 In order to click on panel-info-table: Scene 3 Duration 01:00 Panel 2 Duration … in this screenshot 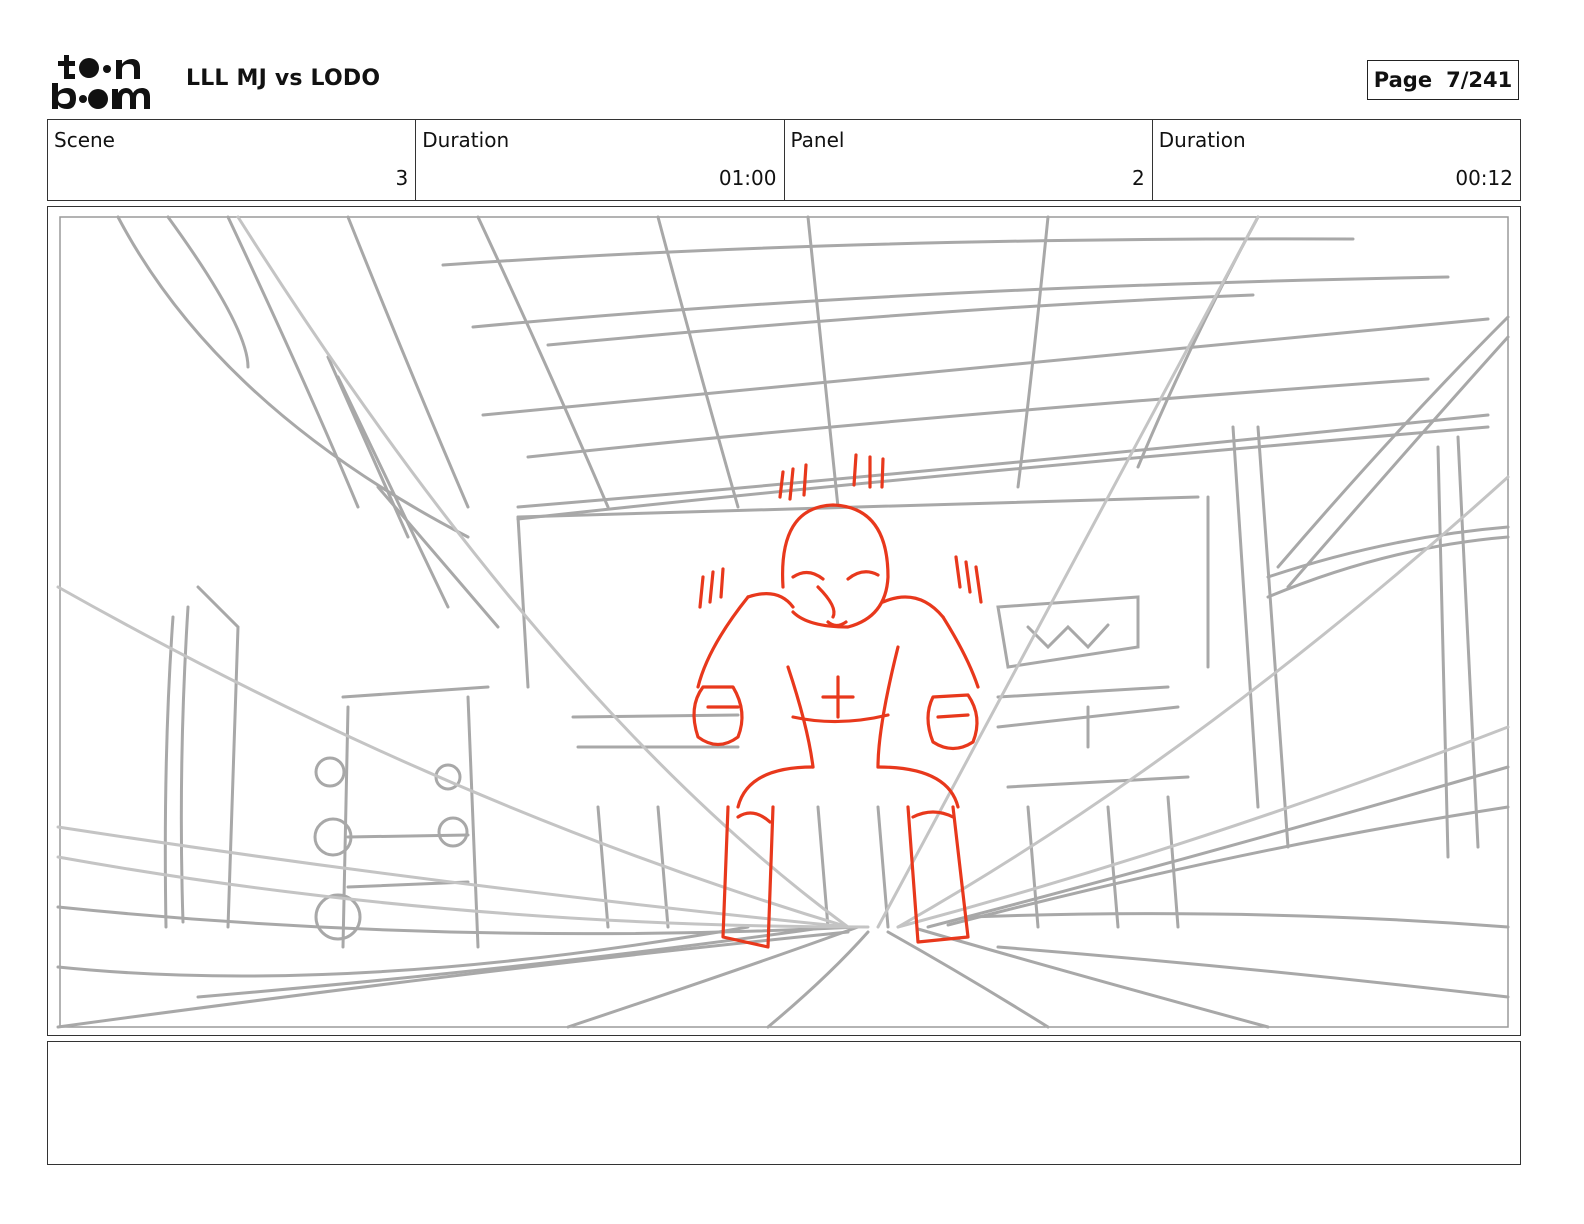, I will do `click(784, 160)`.